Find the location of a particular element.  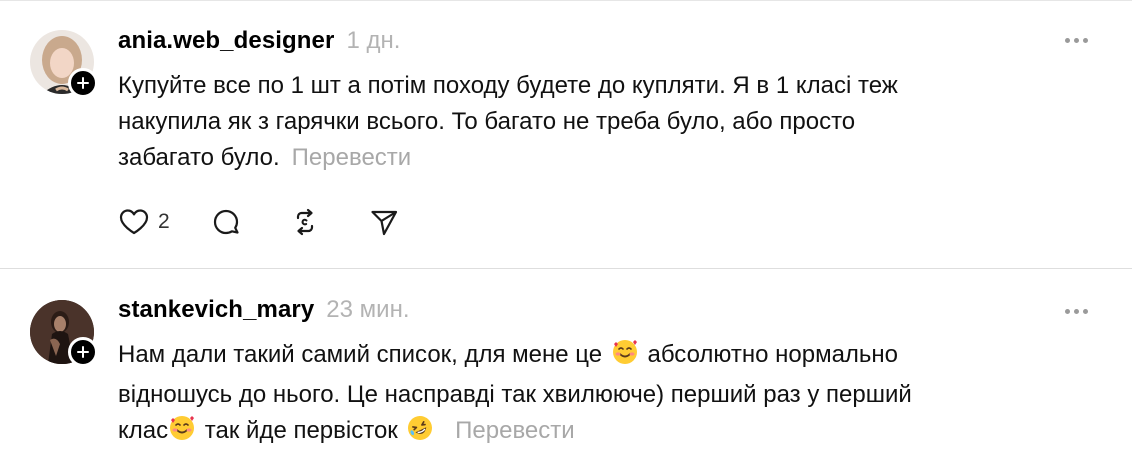

share-button is located at coordinates (384, 222).